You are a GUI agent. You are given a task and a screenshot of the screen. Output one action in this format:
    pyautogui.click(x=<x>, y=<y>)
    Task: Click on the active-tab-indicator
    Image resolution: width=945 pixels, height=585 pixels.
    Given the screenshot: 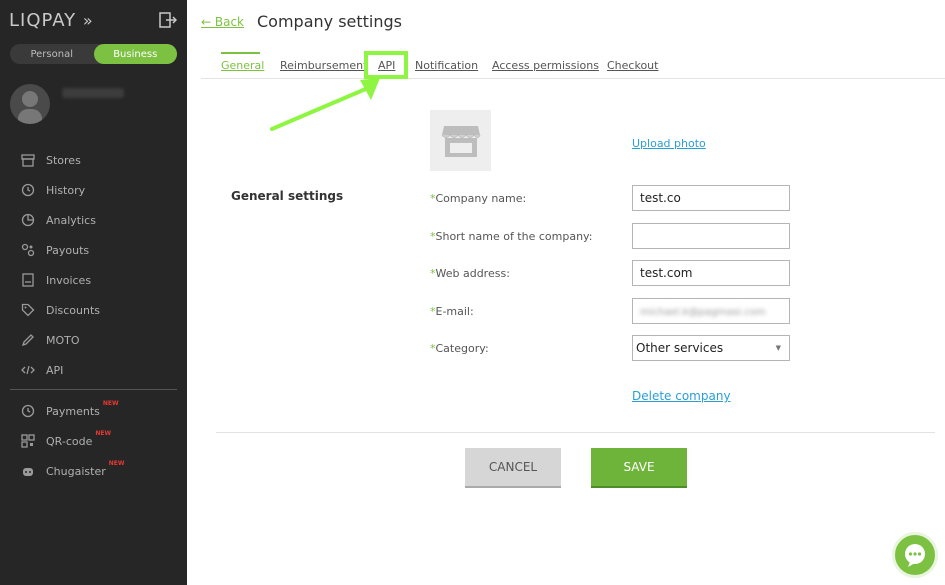 What is the action you would take?
    pyautogui.click(x=240, y=53)
    